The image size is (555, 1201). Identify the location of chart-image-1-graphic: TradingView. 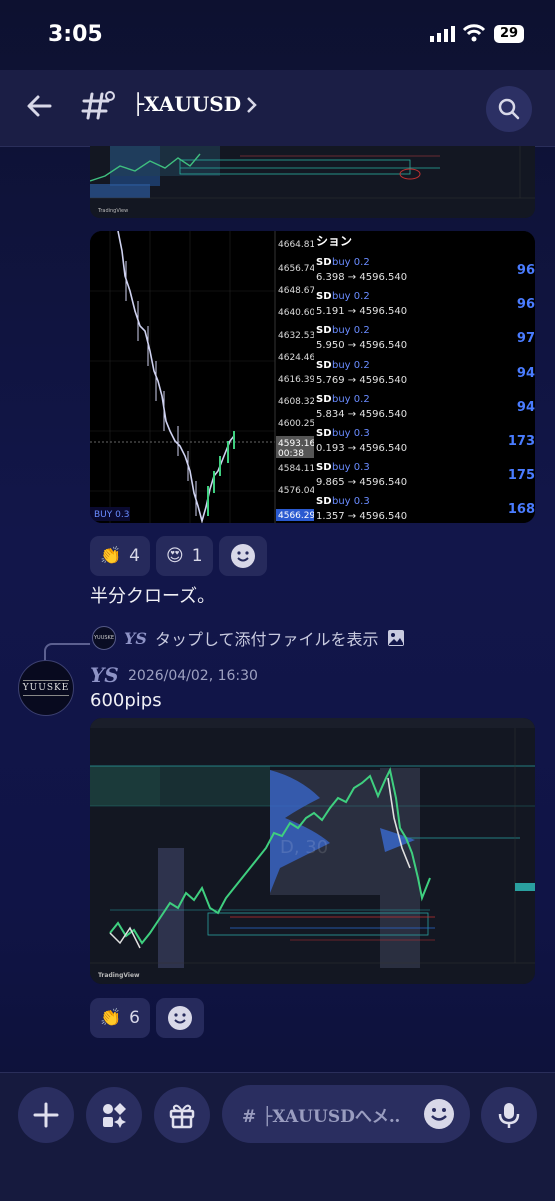
(312, 180).